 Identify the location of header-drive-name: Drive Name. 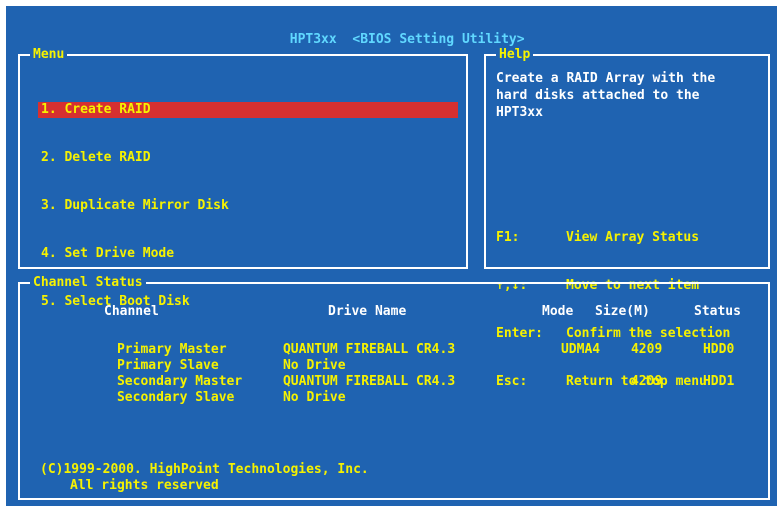
(367, 311).